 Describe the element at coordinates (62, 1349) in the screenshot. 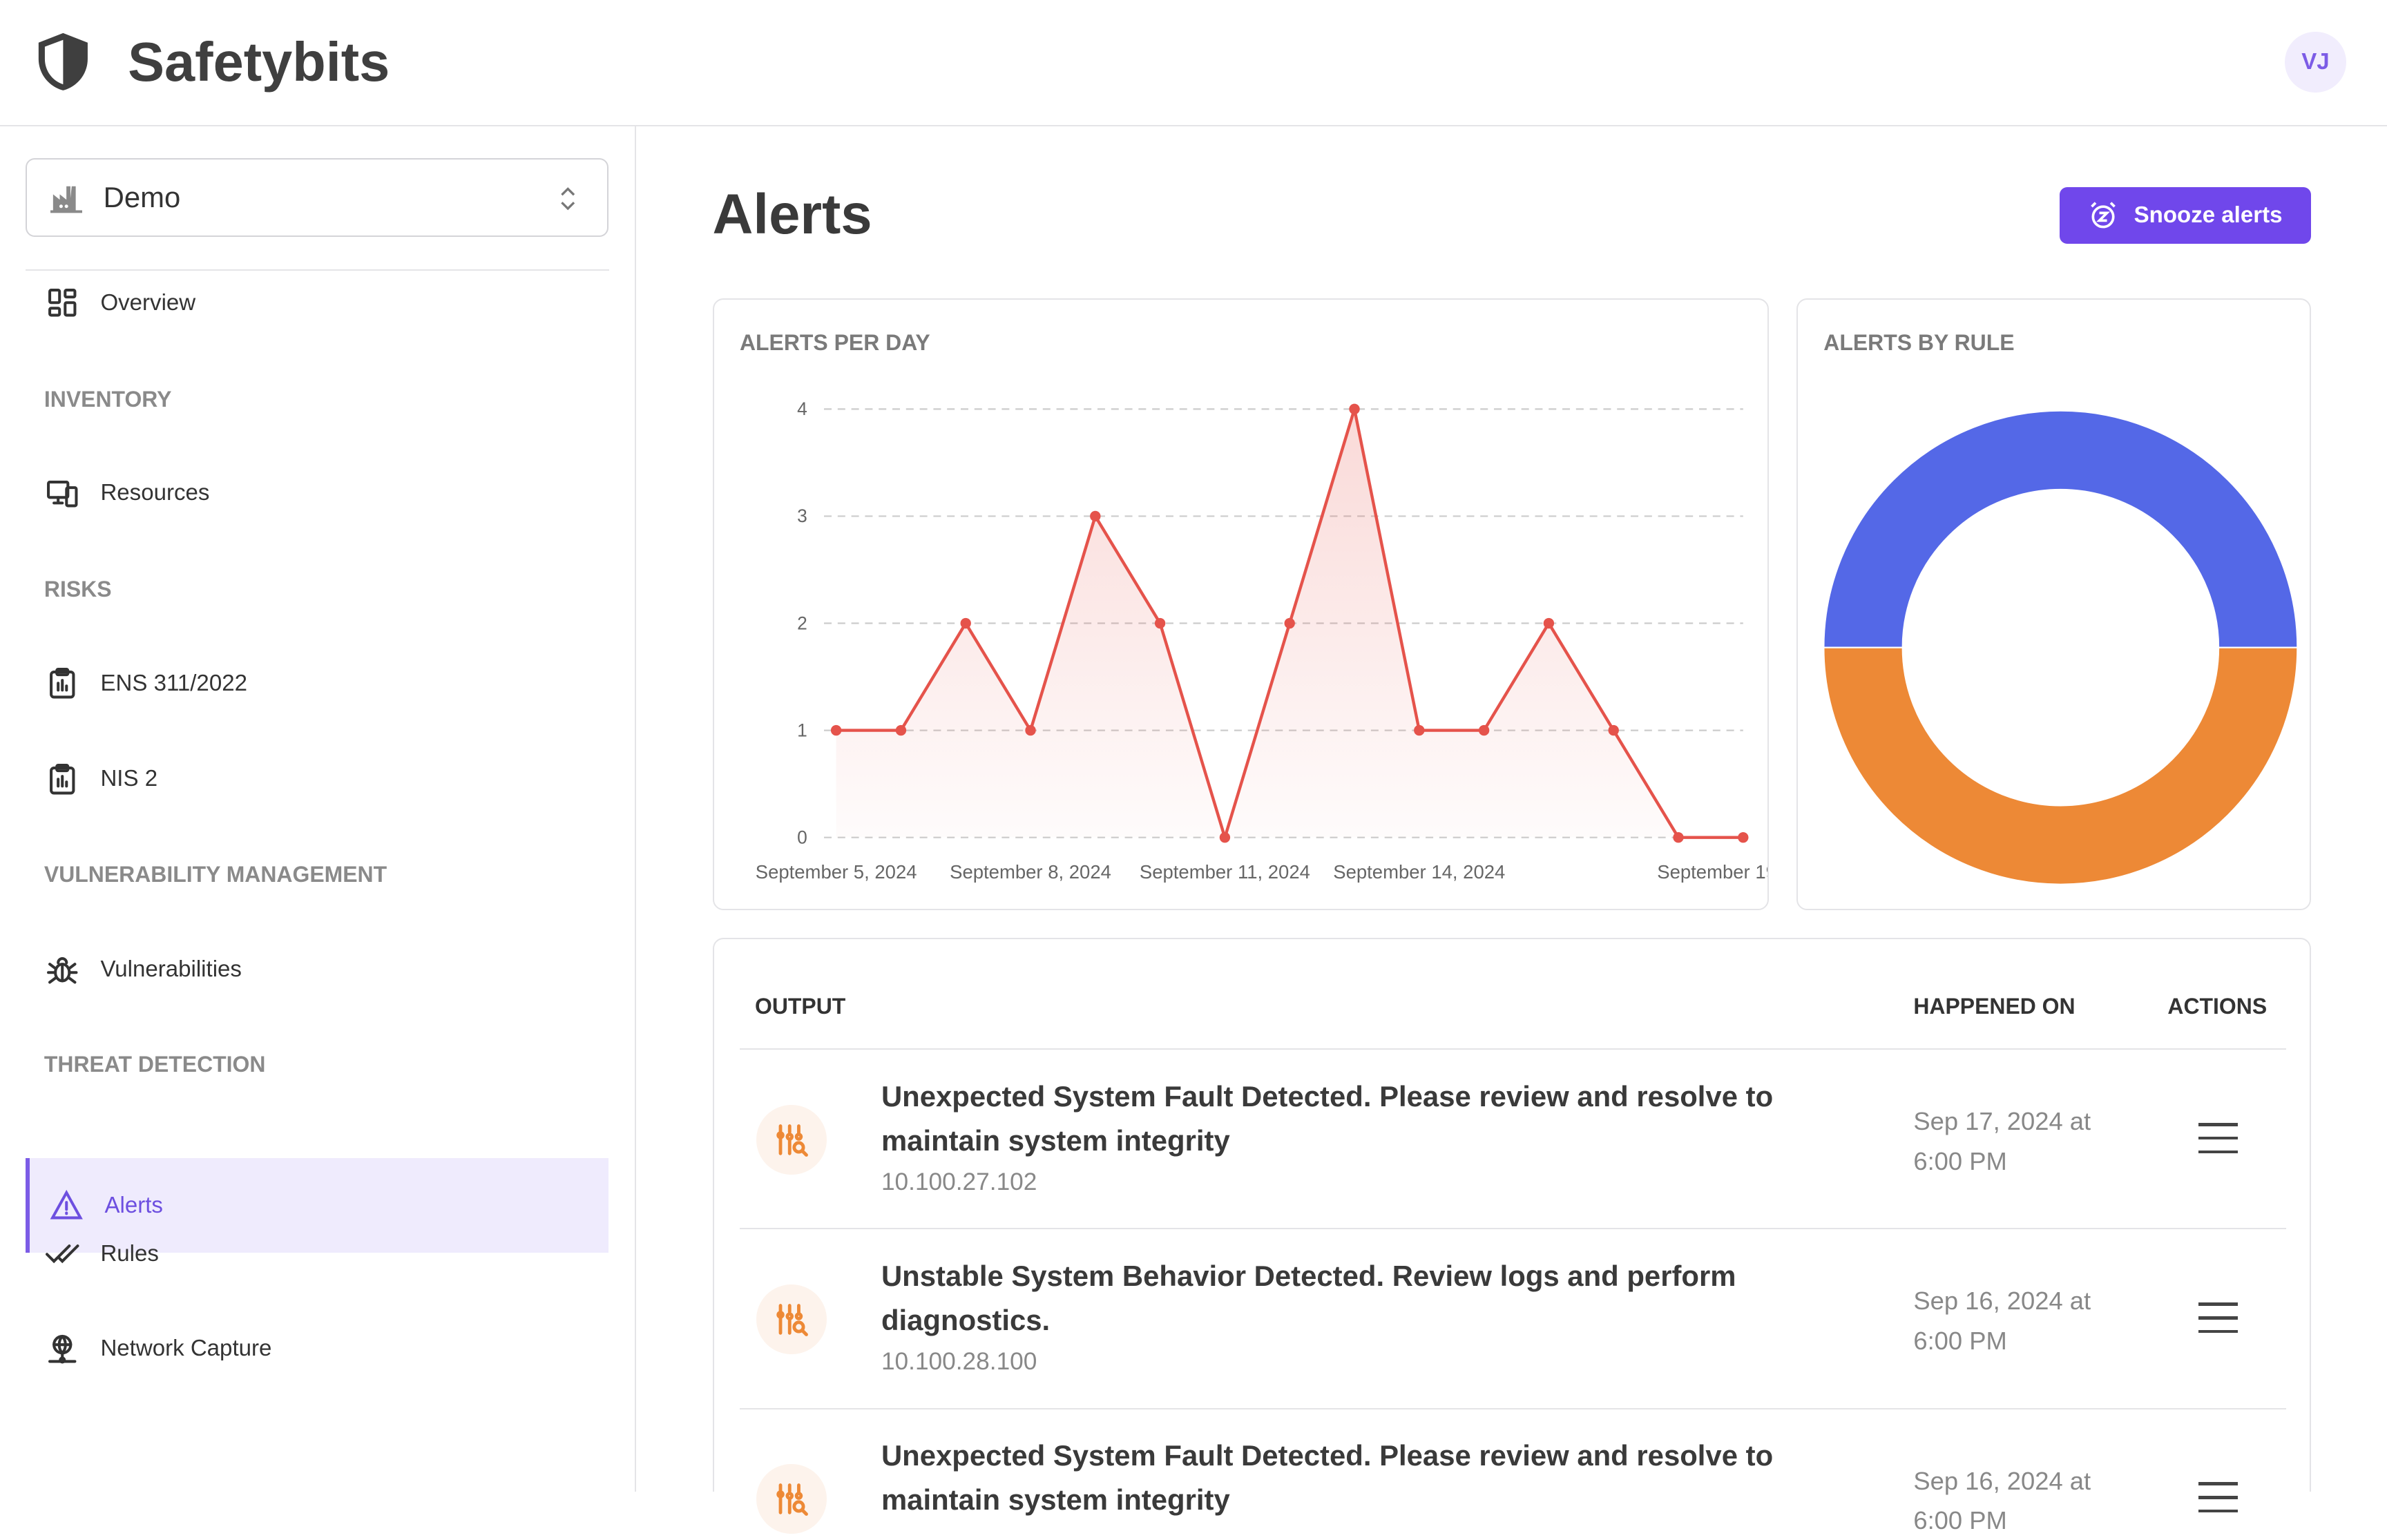

I see `network-icon` at that location.